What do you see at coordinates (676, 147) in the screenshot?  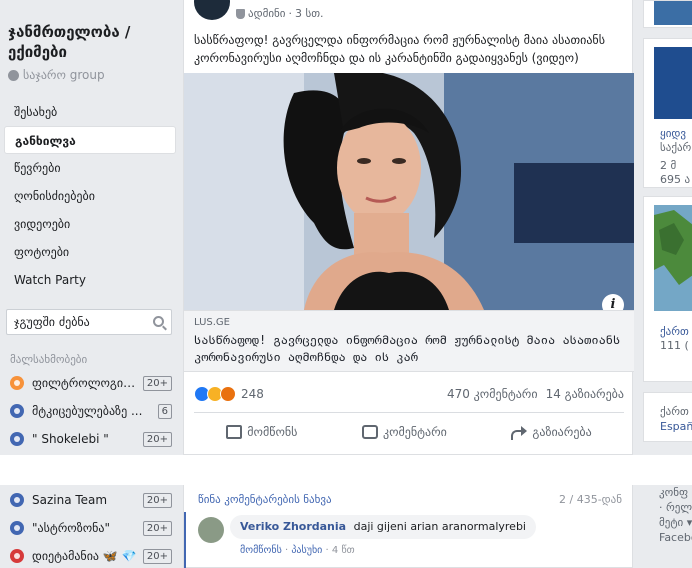 I see `ad-subtitle: საქარ` at bounding box center [676, 147].